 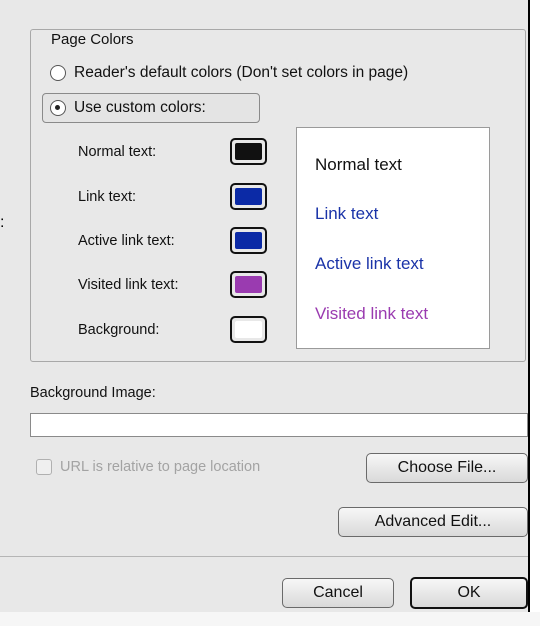 I want to click on normal-text-label: Normal text:, so click(x=117, y=152).